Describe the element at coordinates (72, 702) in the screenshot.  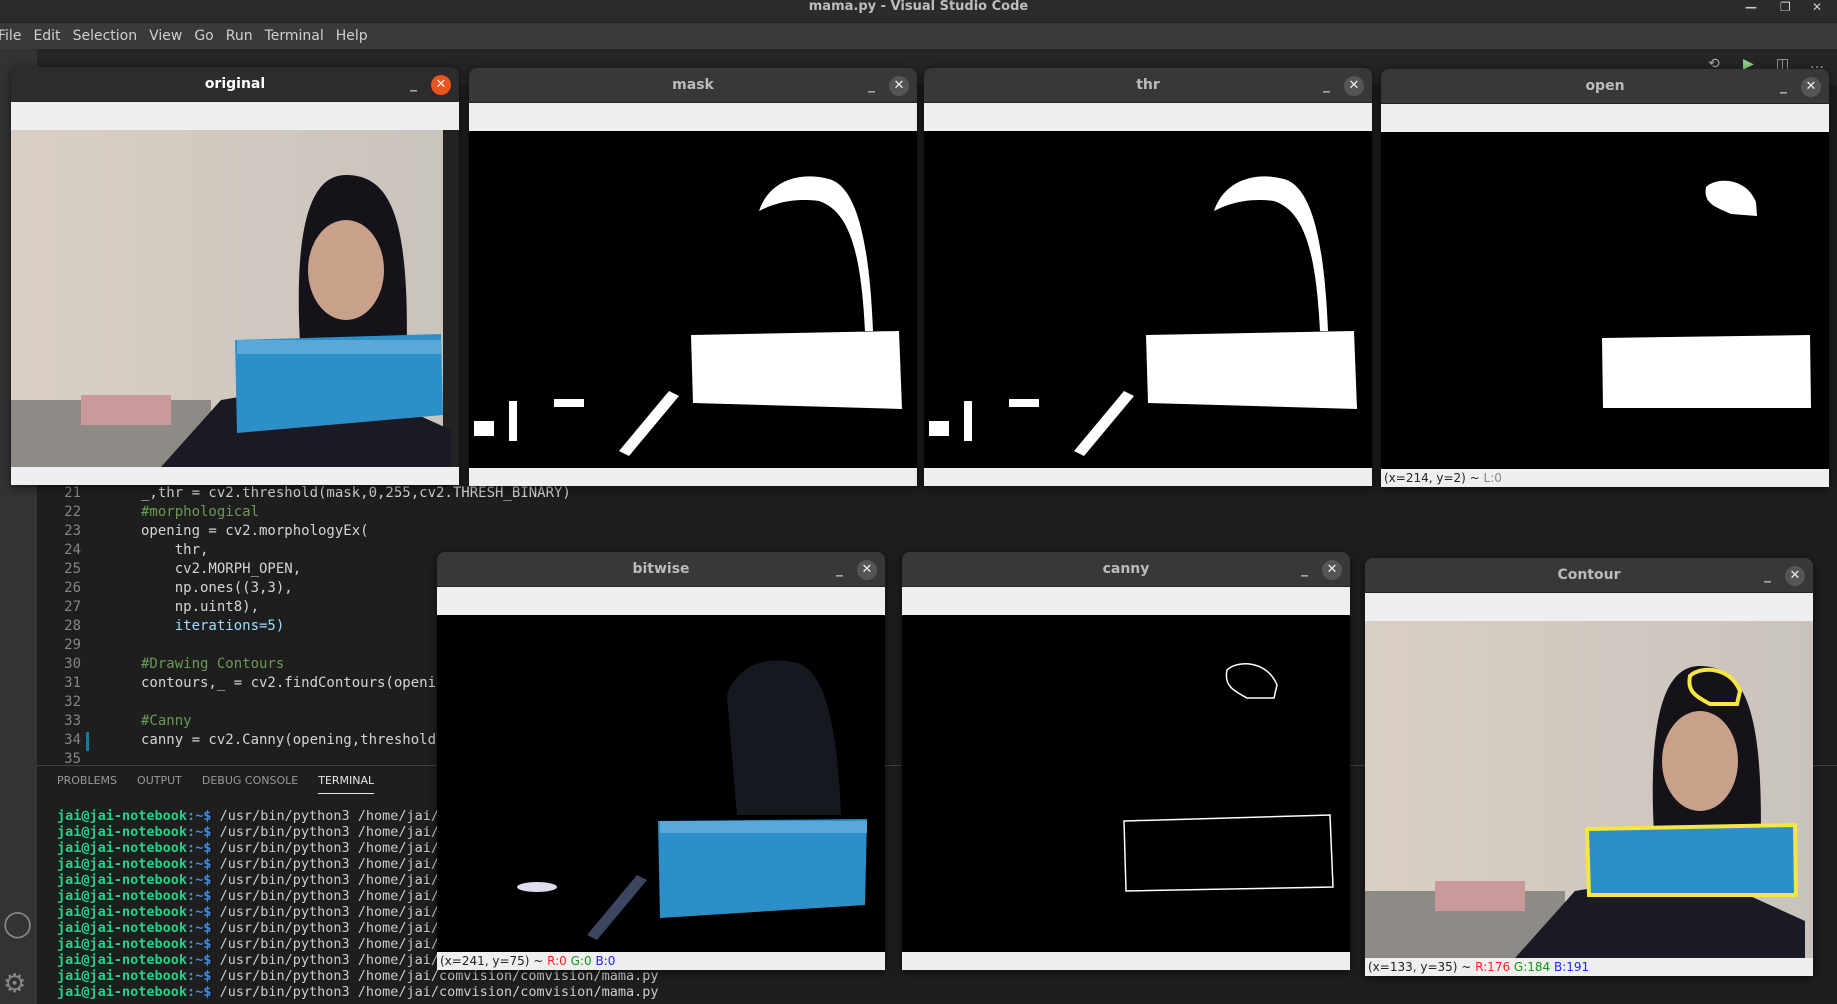
I see `line-number: 32` at that location.